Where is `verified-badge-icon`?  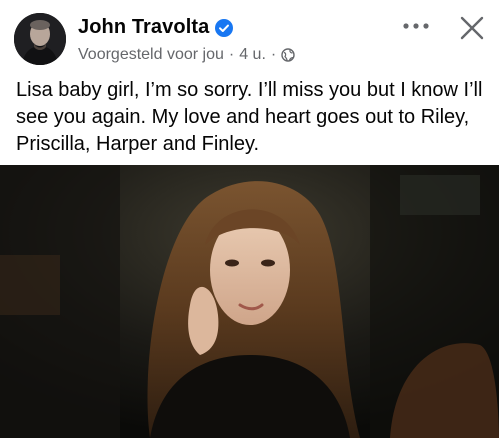
verified-badge-icon is located at coordinates (224, 27).